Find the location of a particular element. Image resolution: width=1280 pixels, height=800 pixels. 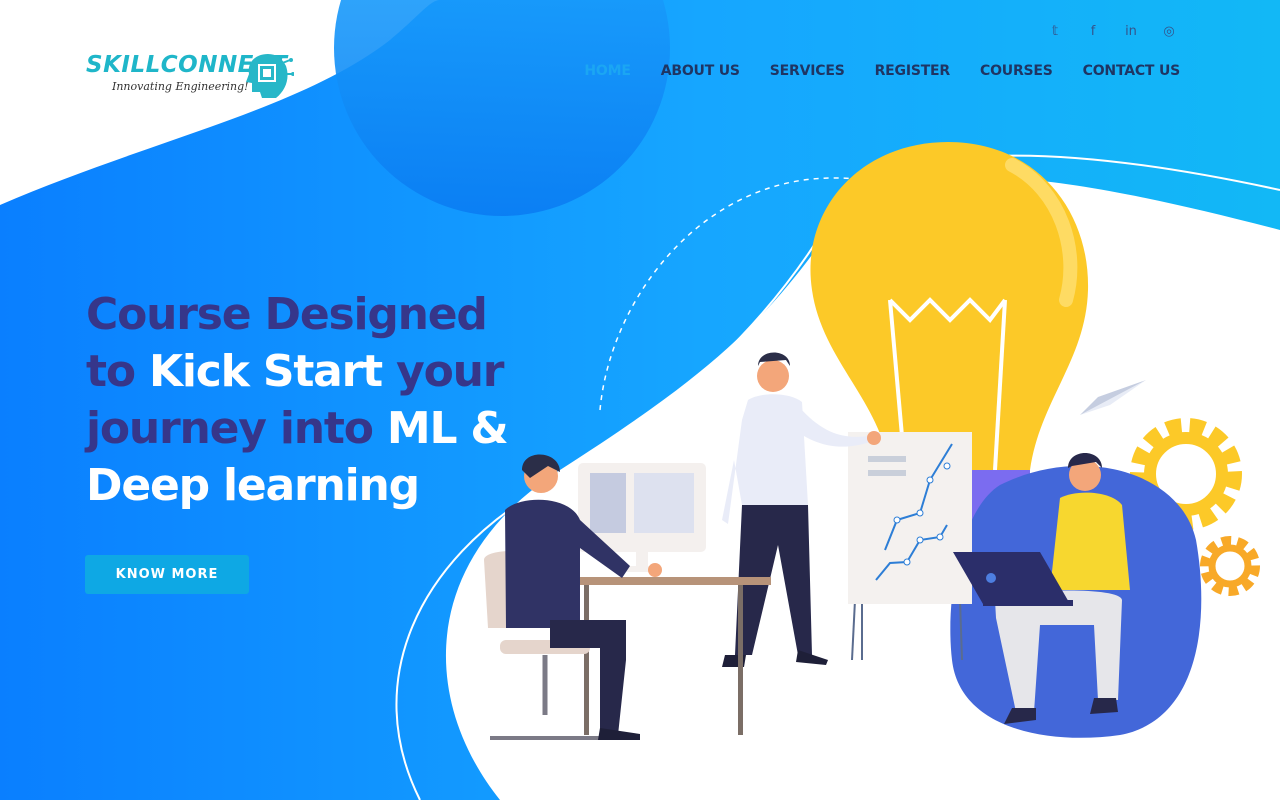

twitter-icon: 𝕥 is located at coordinates (1055, 31).